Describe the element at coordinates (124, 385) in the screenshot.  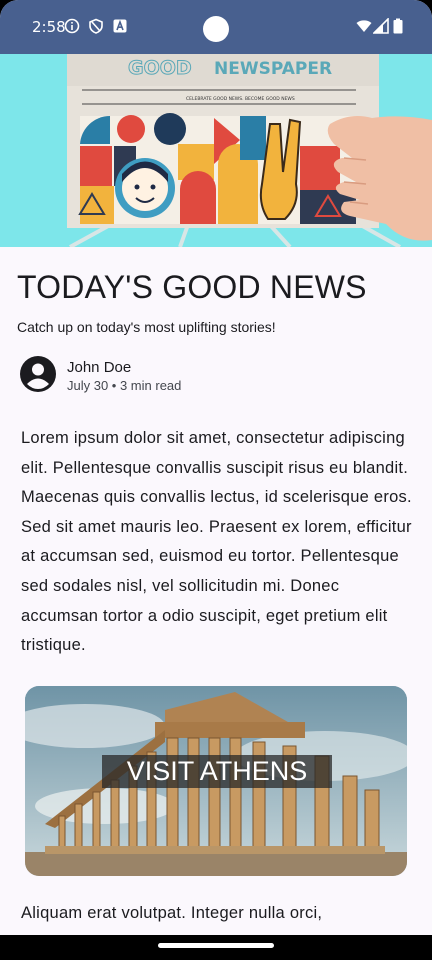
I see `article-meta: July 30 • 3 min read` at that location.